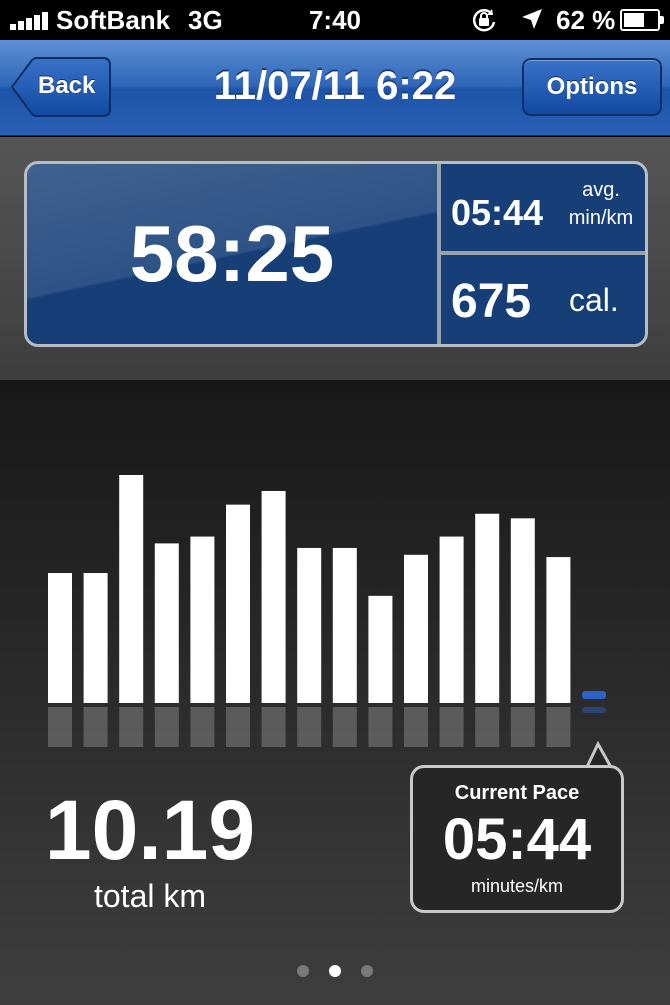  Describe the element at coordinates (150, 896) in the screenshot. I see `total-distance-label: total km` at that location.